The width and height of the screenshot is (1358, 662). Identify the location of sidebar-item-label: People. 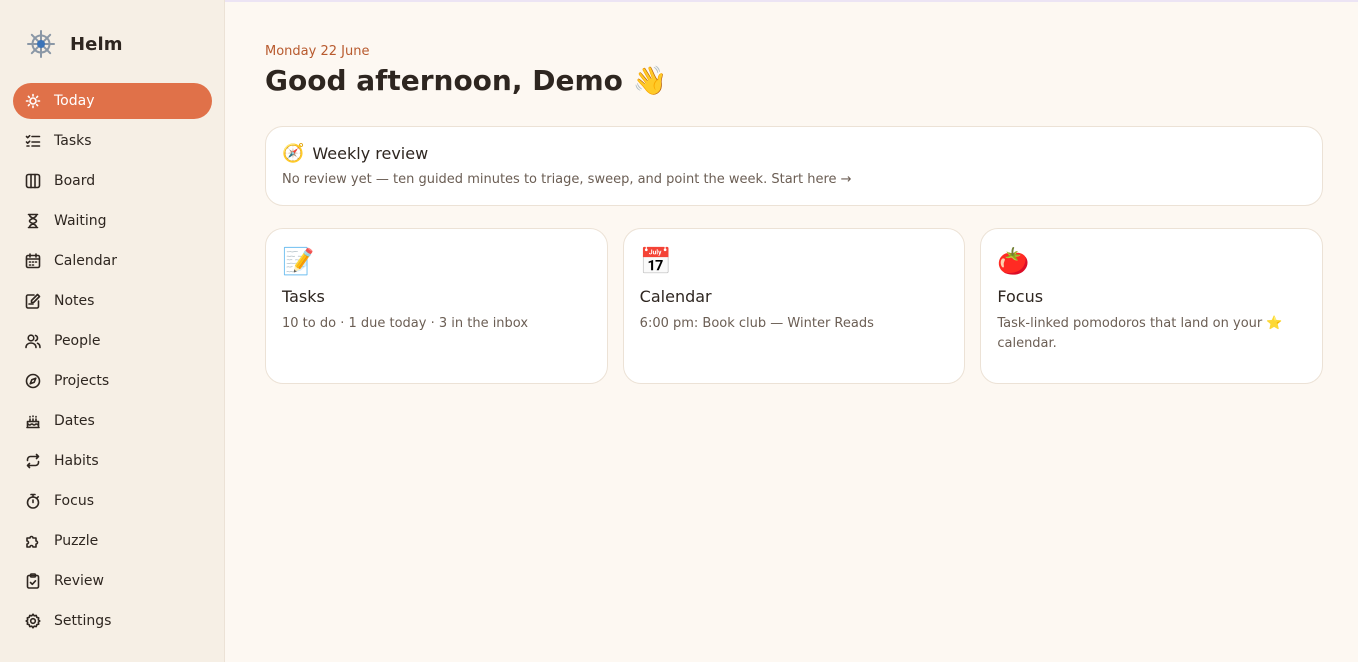
(77, 341).